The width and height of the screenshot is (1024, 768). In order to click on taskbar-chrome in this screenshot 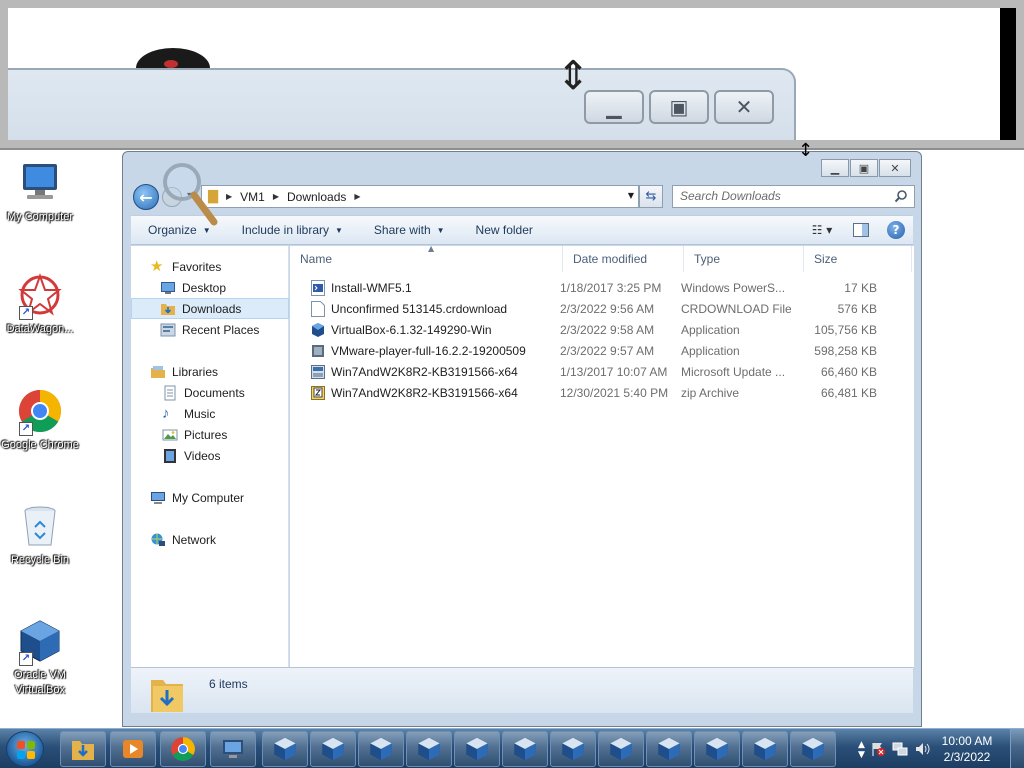, I will do `click(183, 749)`.